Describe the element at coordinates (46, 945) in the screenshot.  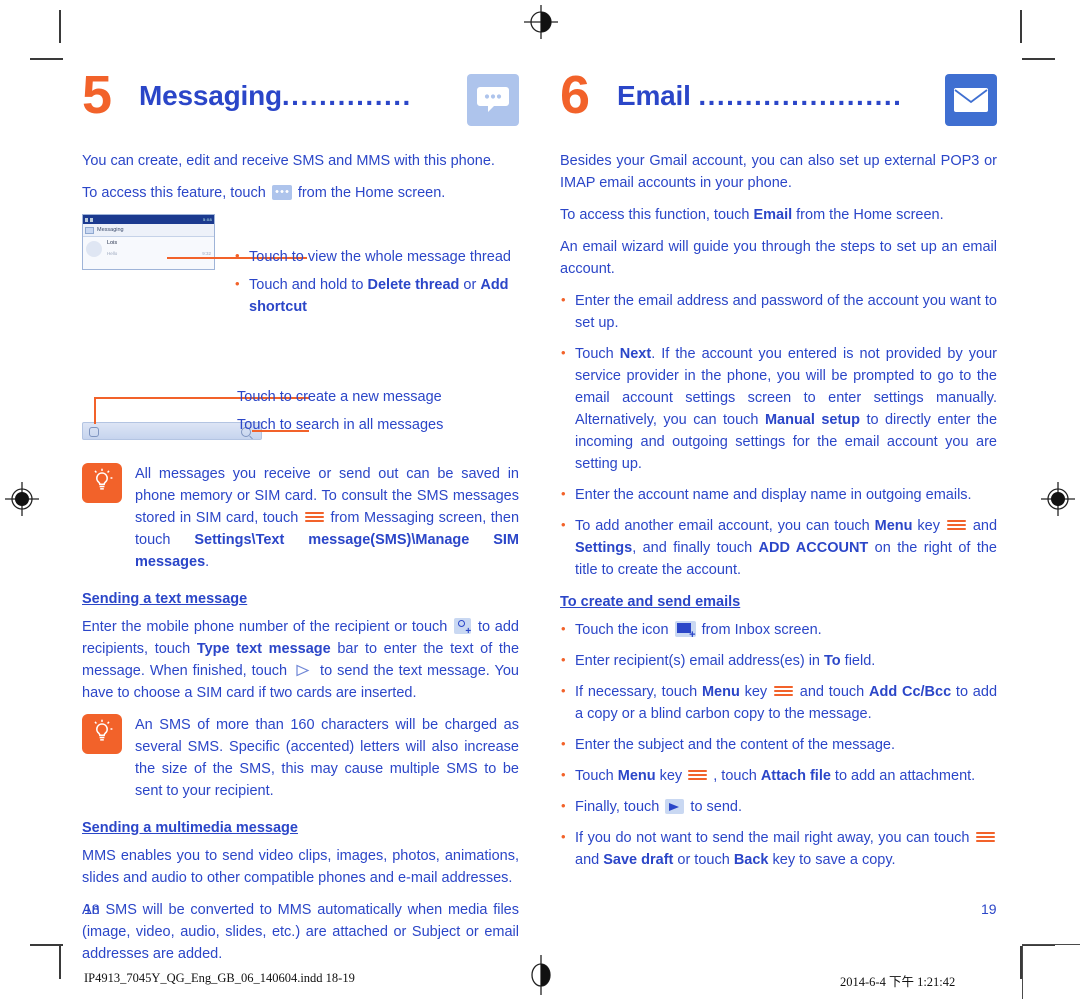
I see `crop-mark-bl-h` at that location.